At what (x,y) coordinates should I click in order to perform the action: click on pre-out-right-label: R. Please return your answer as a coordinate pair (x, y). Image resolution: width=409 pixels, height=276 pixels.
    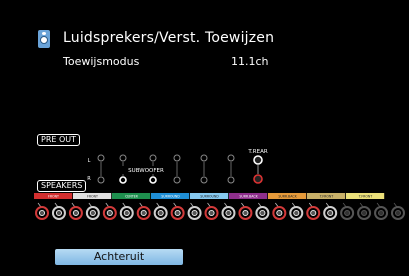
    Looking at the image, I should click on (89, 179).